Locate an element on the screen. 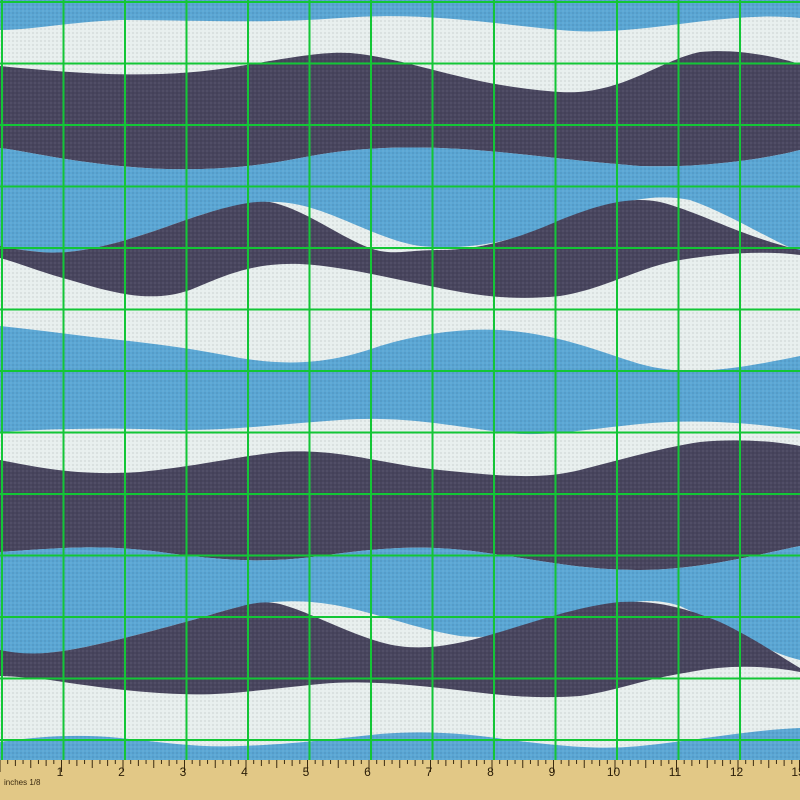  ruler-number: 3 is located at coordinates (183, 772).